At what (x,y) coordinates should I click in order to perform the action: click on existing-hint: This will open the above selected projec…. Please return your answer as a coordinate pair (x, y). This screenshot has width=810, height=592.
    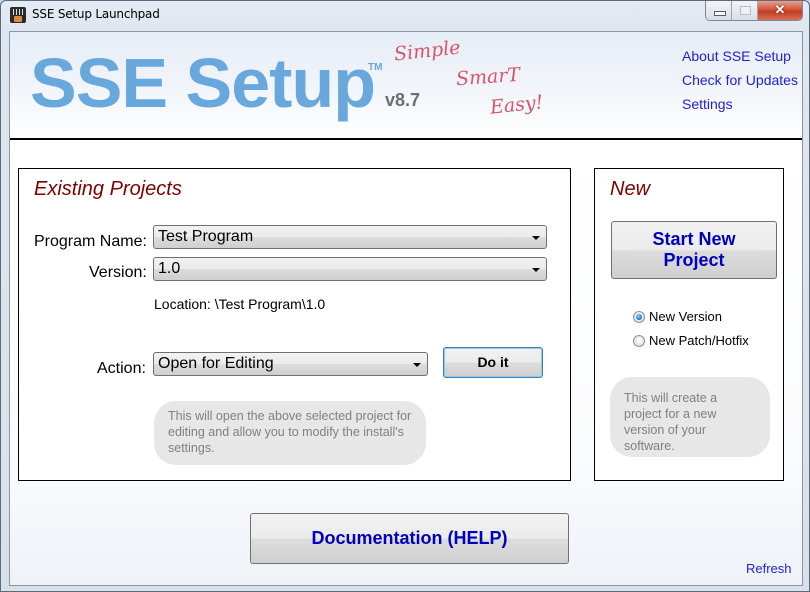
    Looking at the image, I should click on (290, 433).